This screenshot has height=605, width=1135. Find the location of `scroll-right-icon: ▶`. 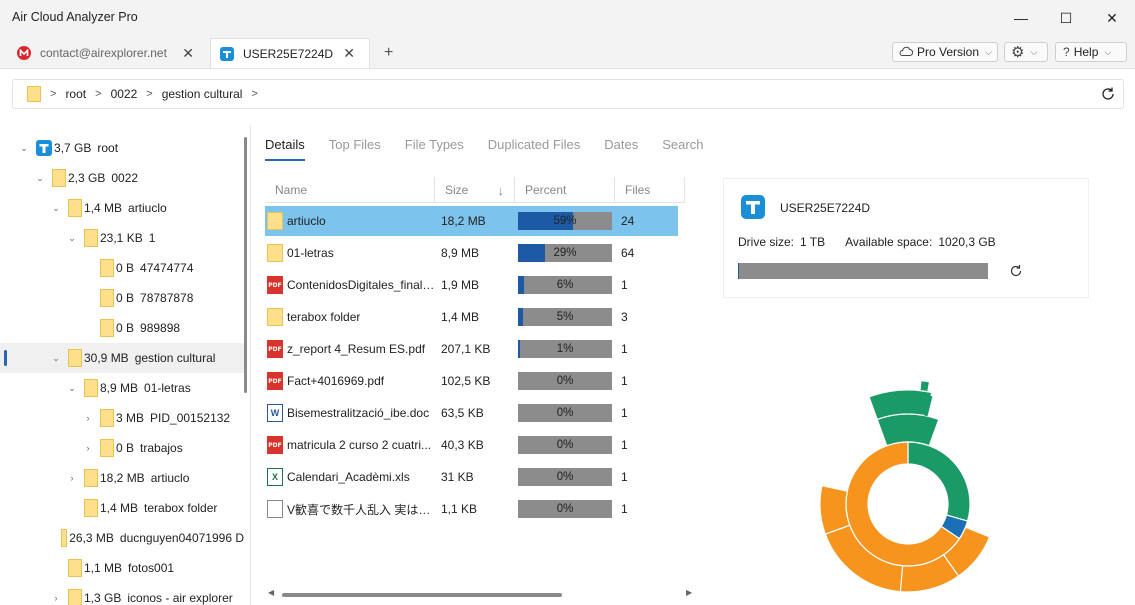

scroll-right-icon: ▶ is located at coordinates (689, 592).